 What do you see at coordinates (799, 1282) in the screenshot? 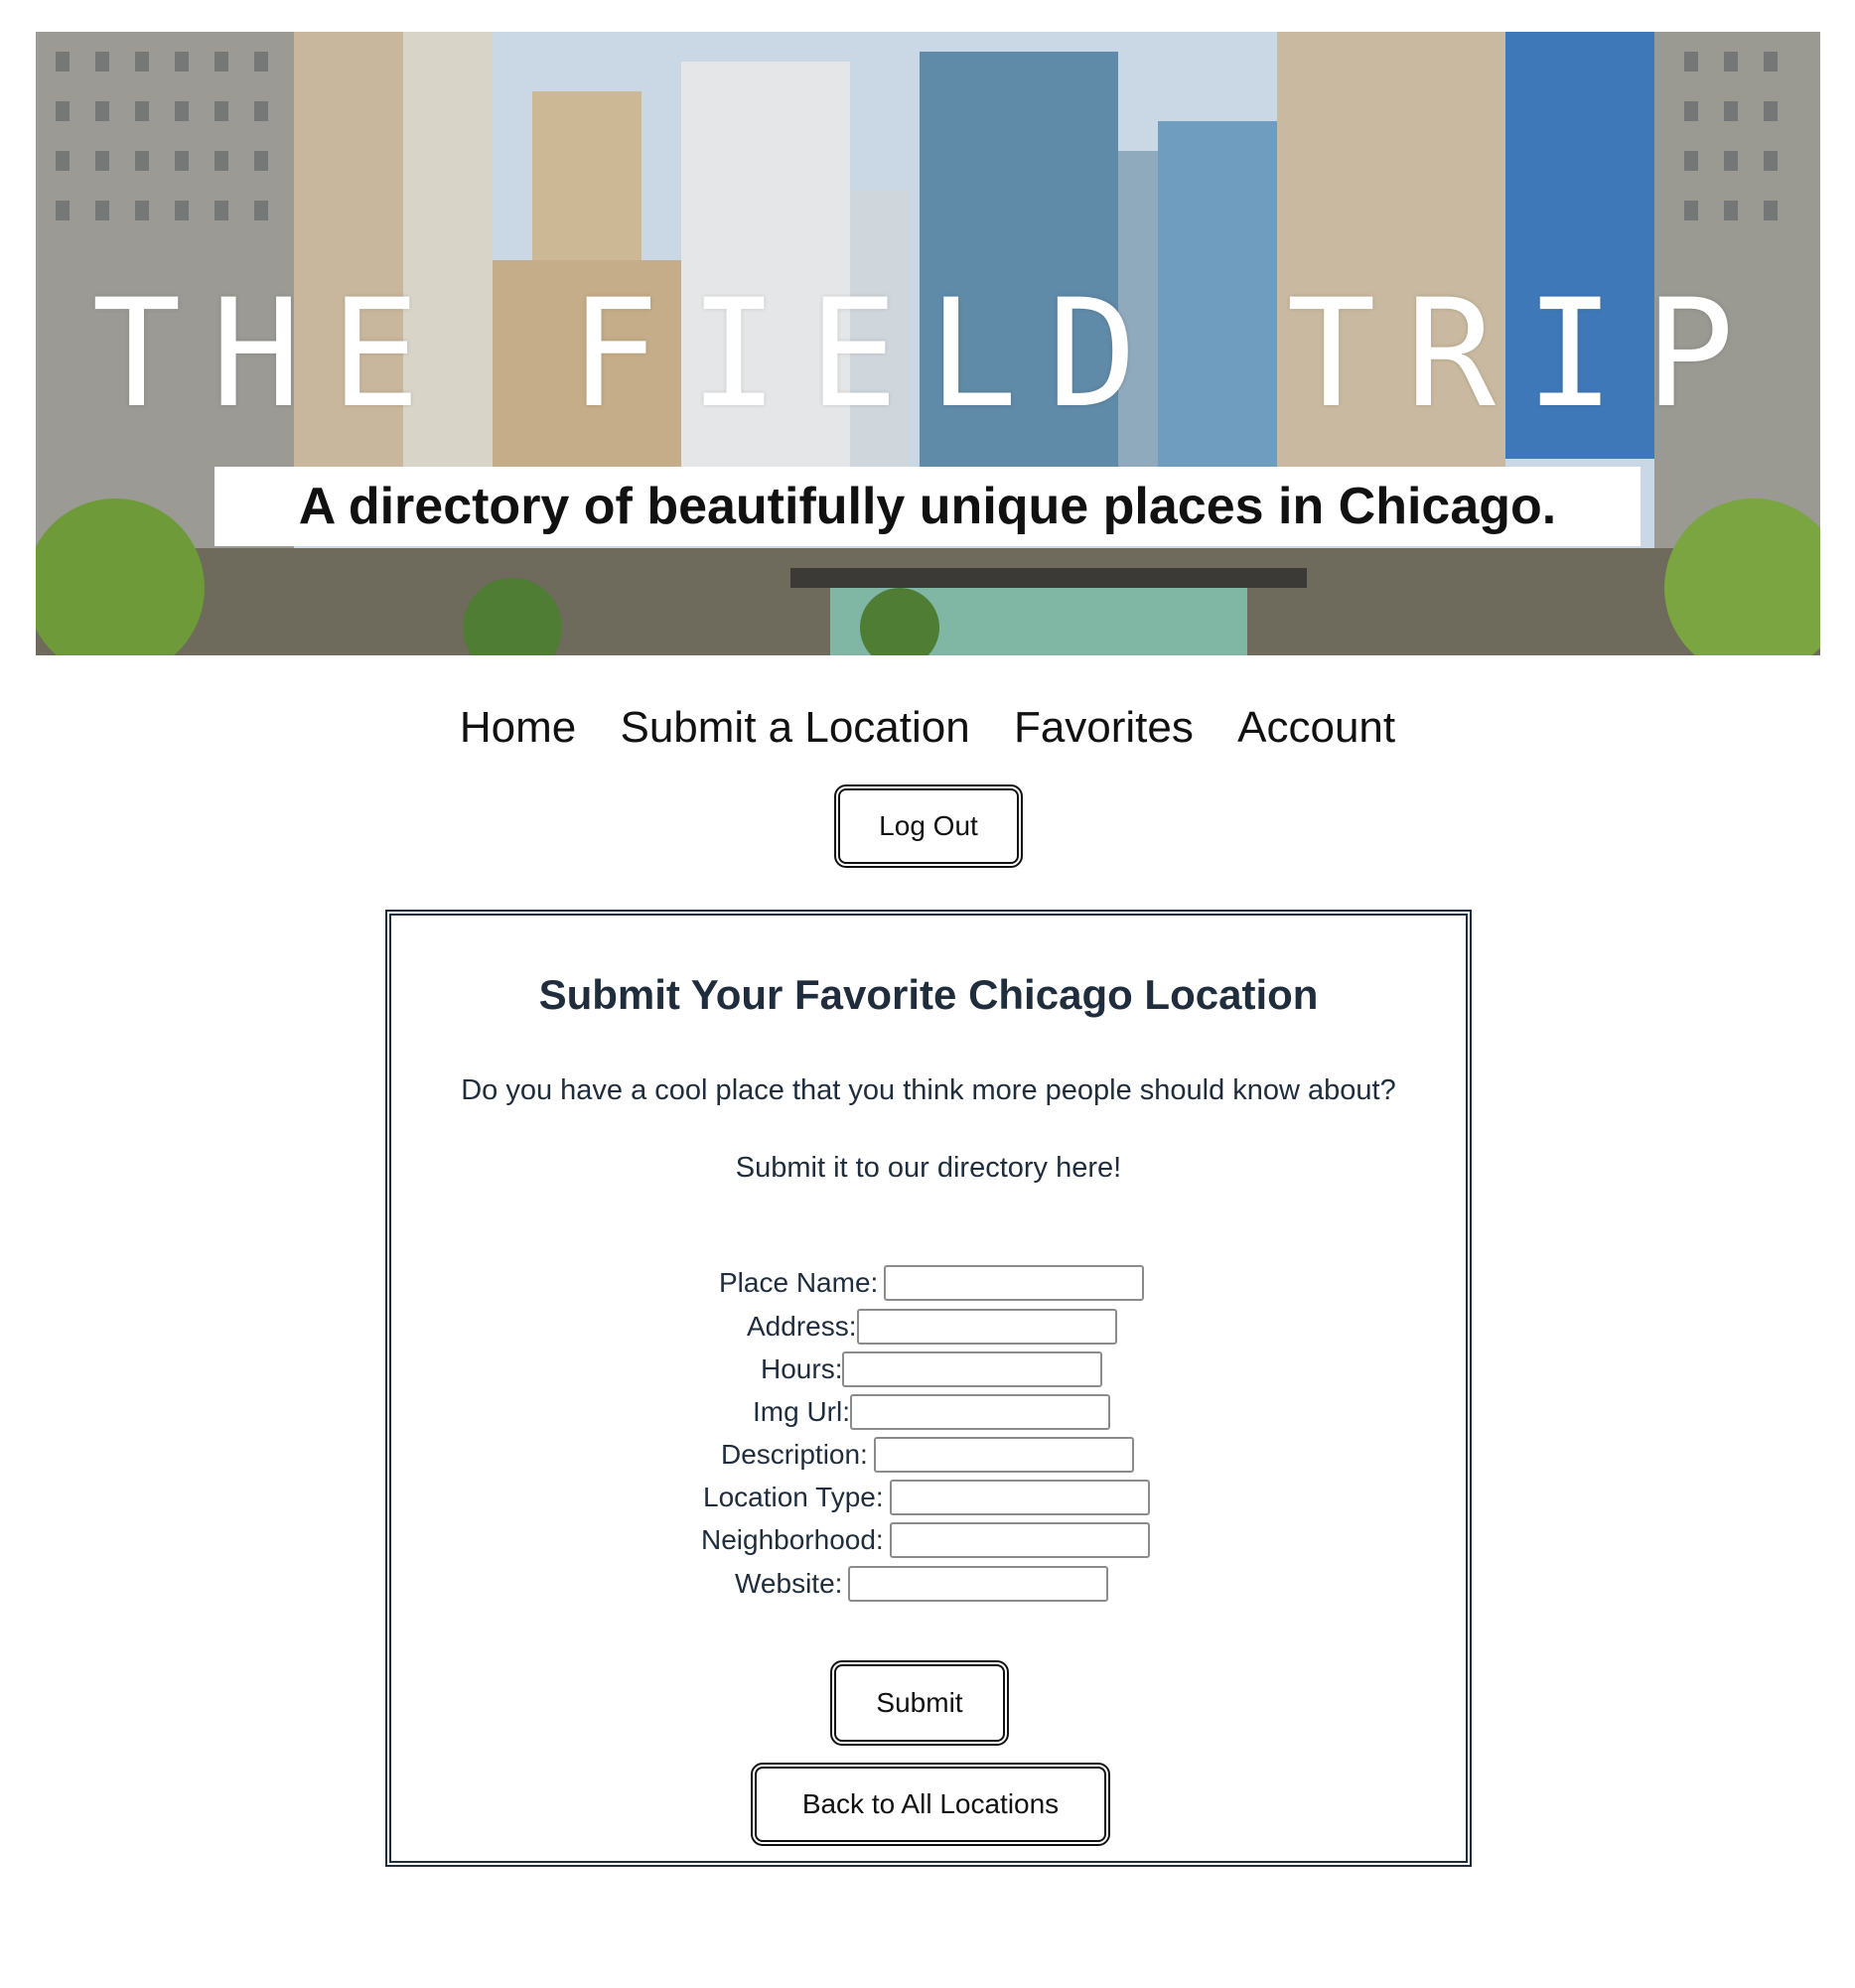
I see `place-name-label: Place Name:` at bounding box center [799, 1282].